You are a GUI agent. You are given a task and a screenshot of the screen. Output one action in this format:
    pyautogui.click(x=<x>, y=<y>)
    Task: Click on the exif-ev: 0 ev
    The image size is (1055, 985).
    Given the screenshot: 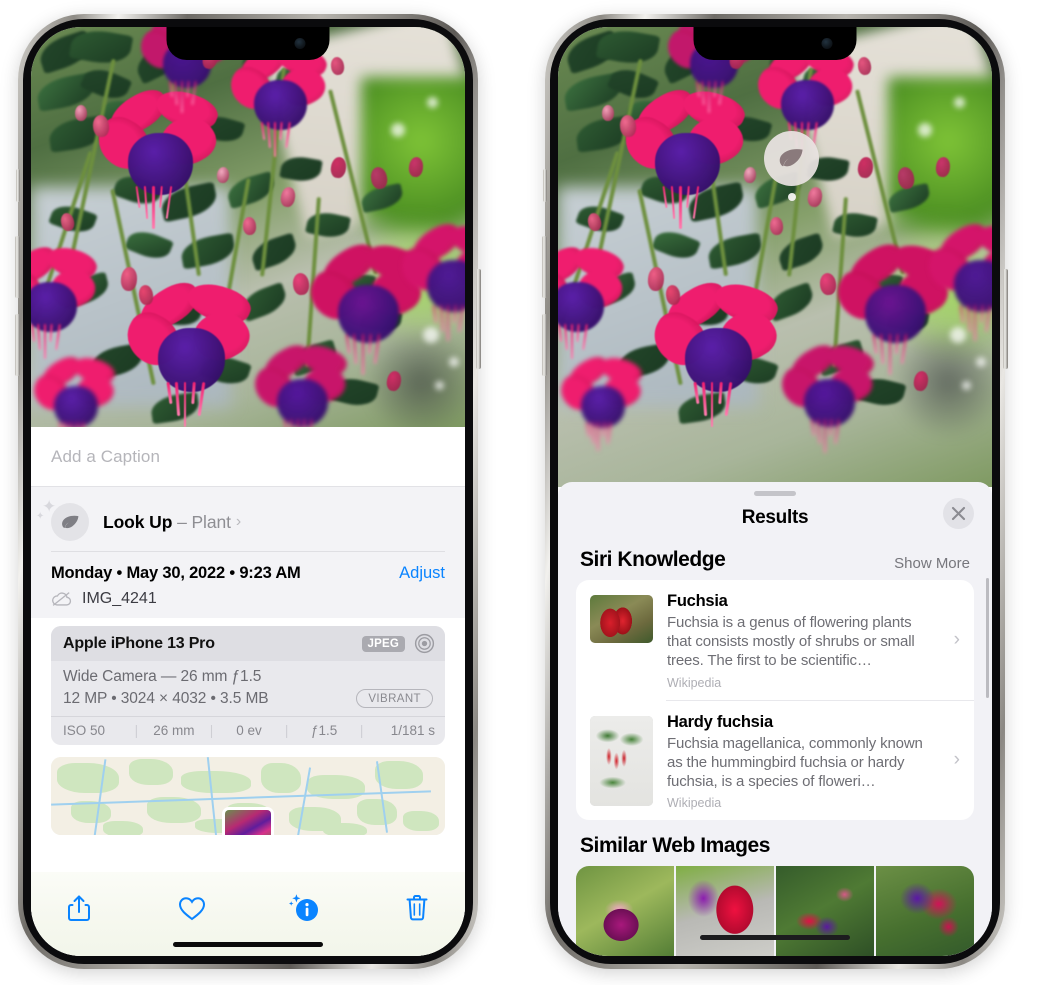 What is the action you would take?
    pyautogui.click(x=249, y=730)
    